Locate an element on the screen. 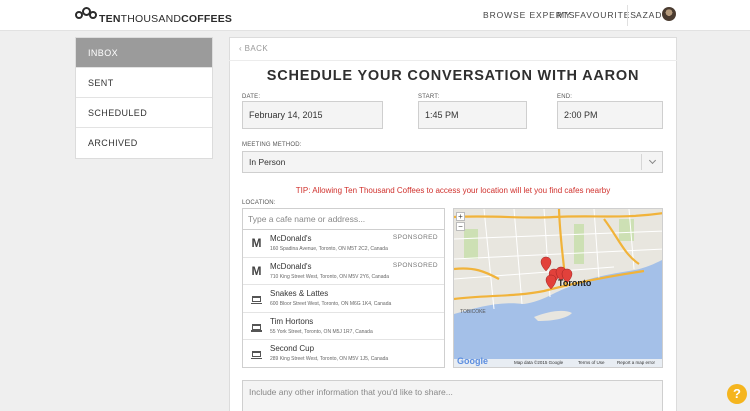 Image resolution: width=750 pixels, height=411 pixels. brand-coffees: COFFEES is located at coordinates (207, 19).